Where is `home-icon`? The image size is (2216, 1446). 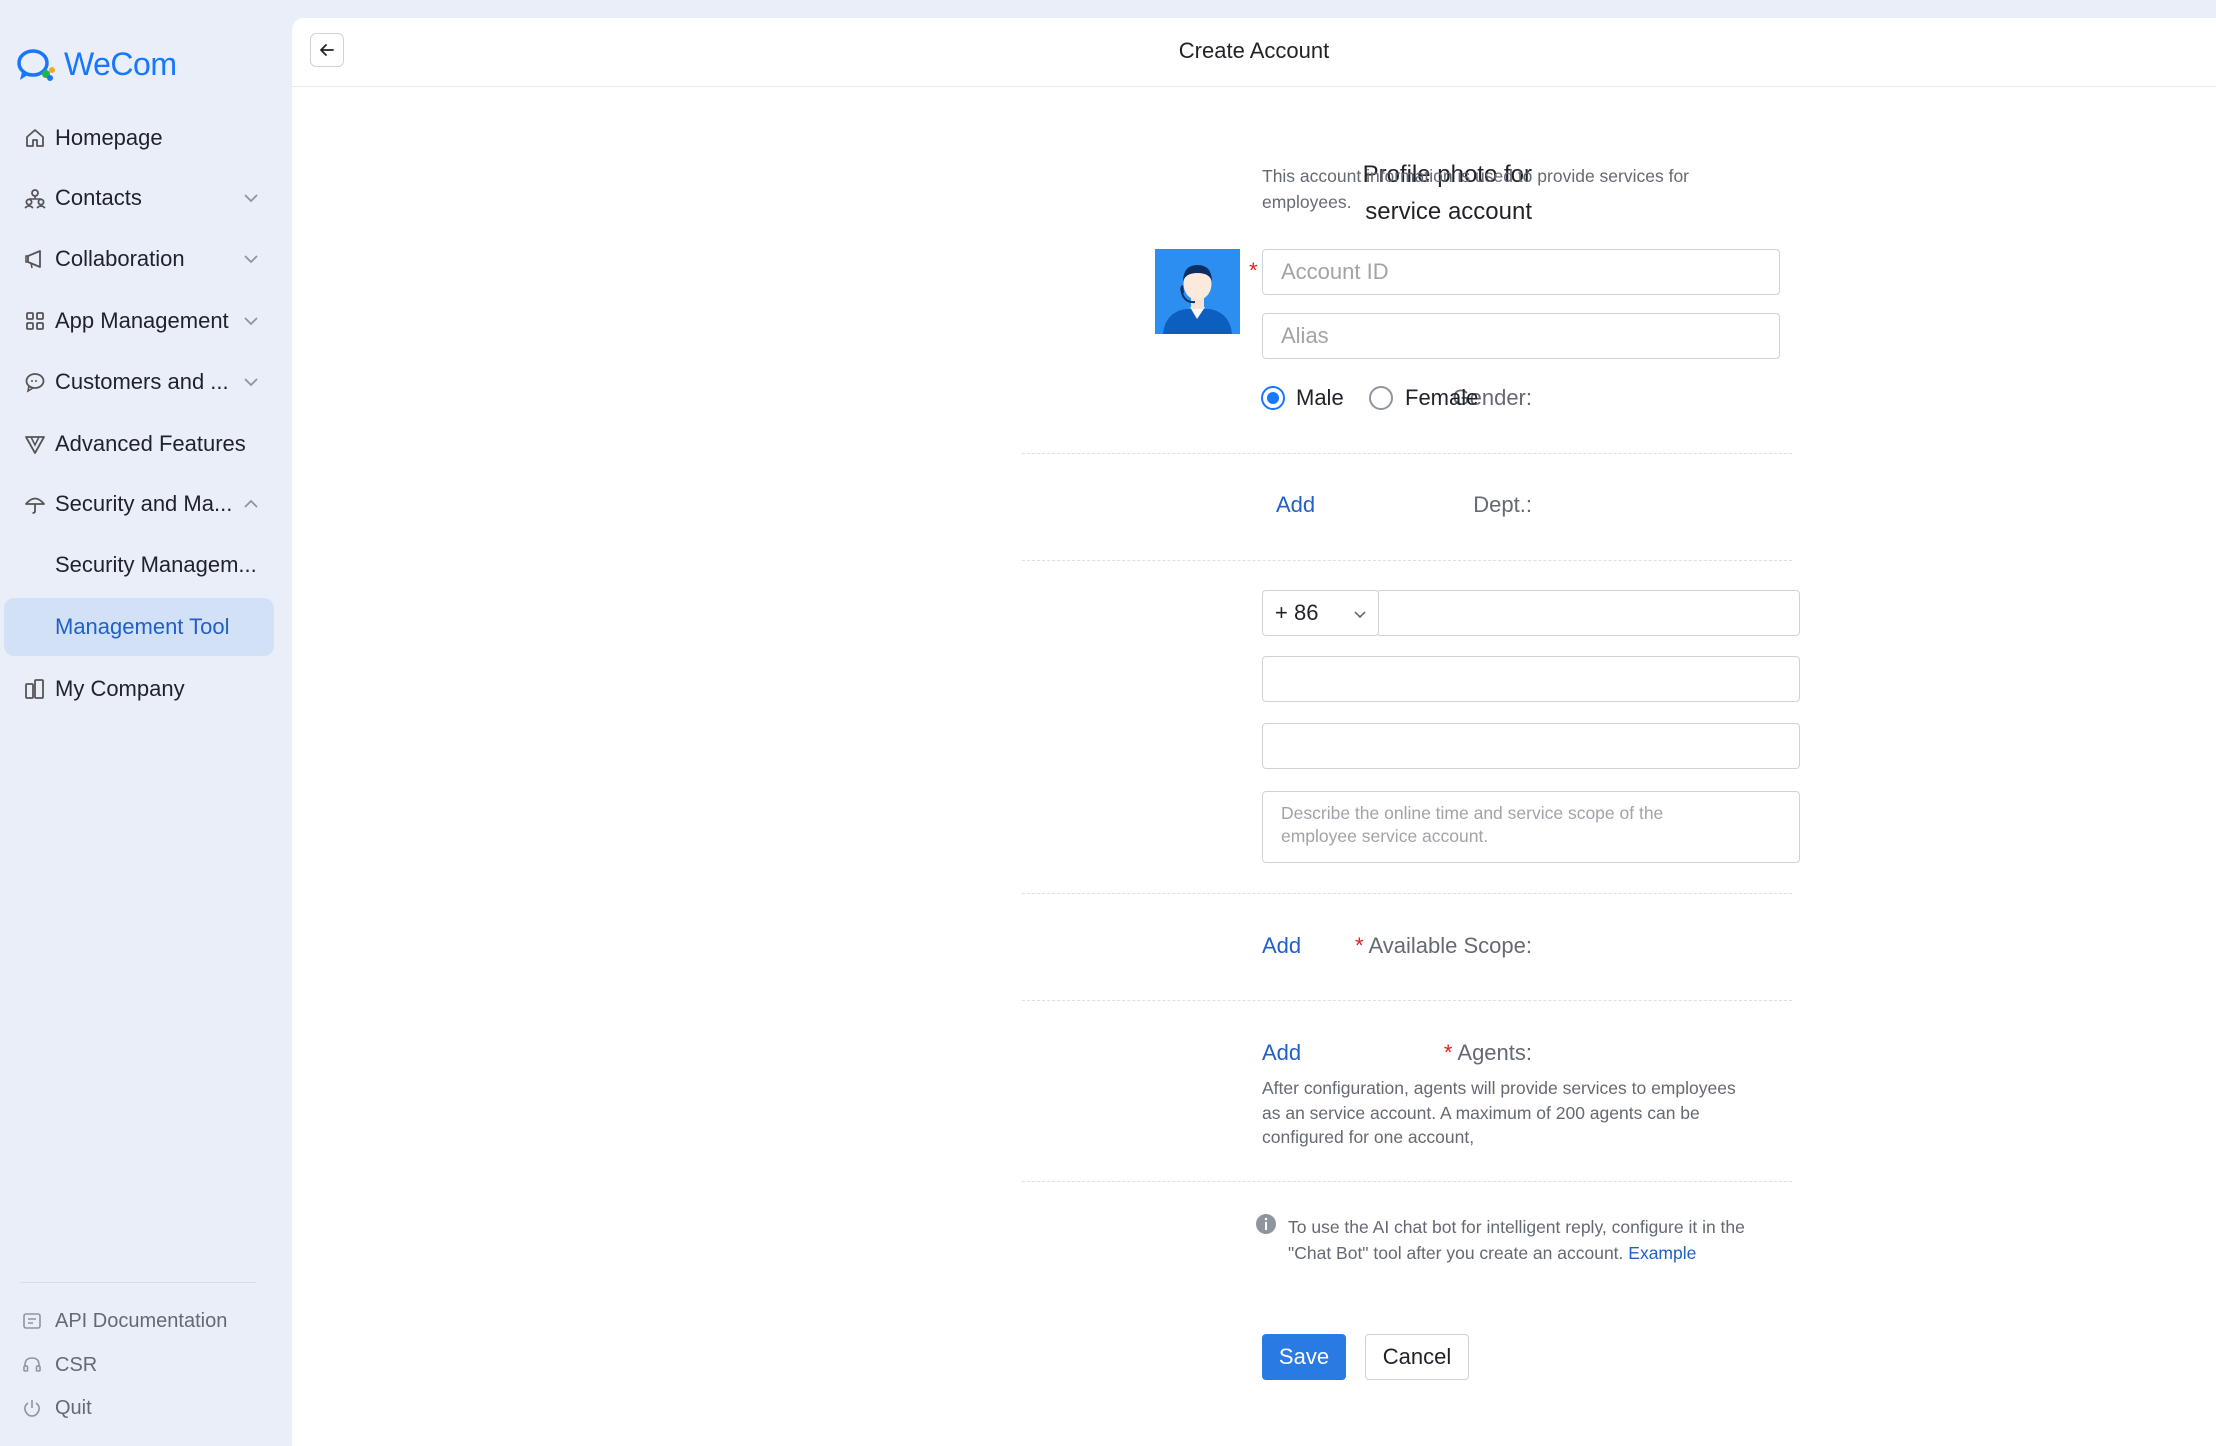
home-icon is located at coordinates (35, 138).